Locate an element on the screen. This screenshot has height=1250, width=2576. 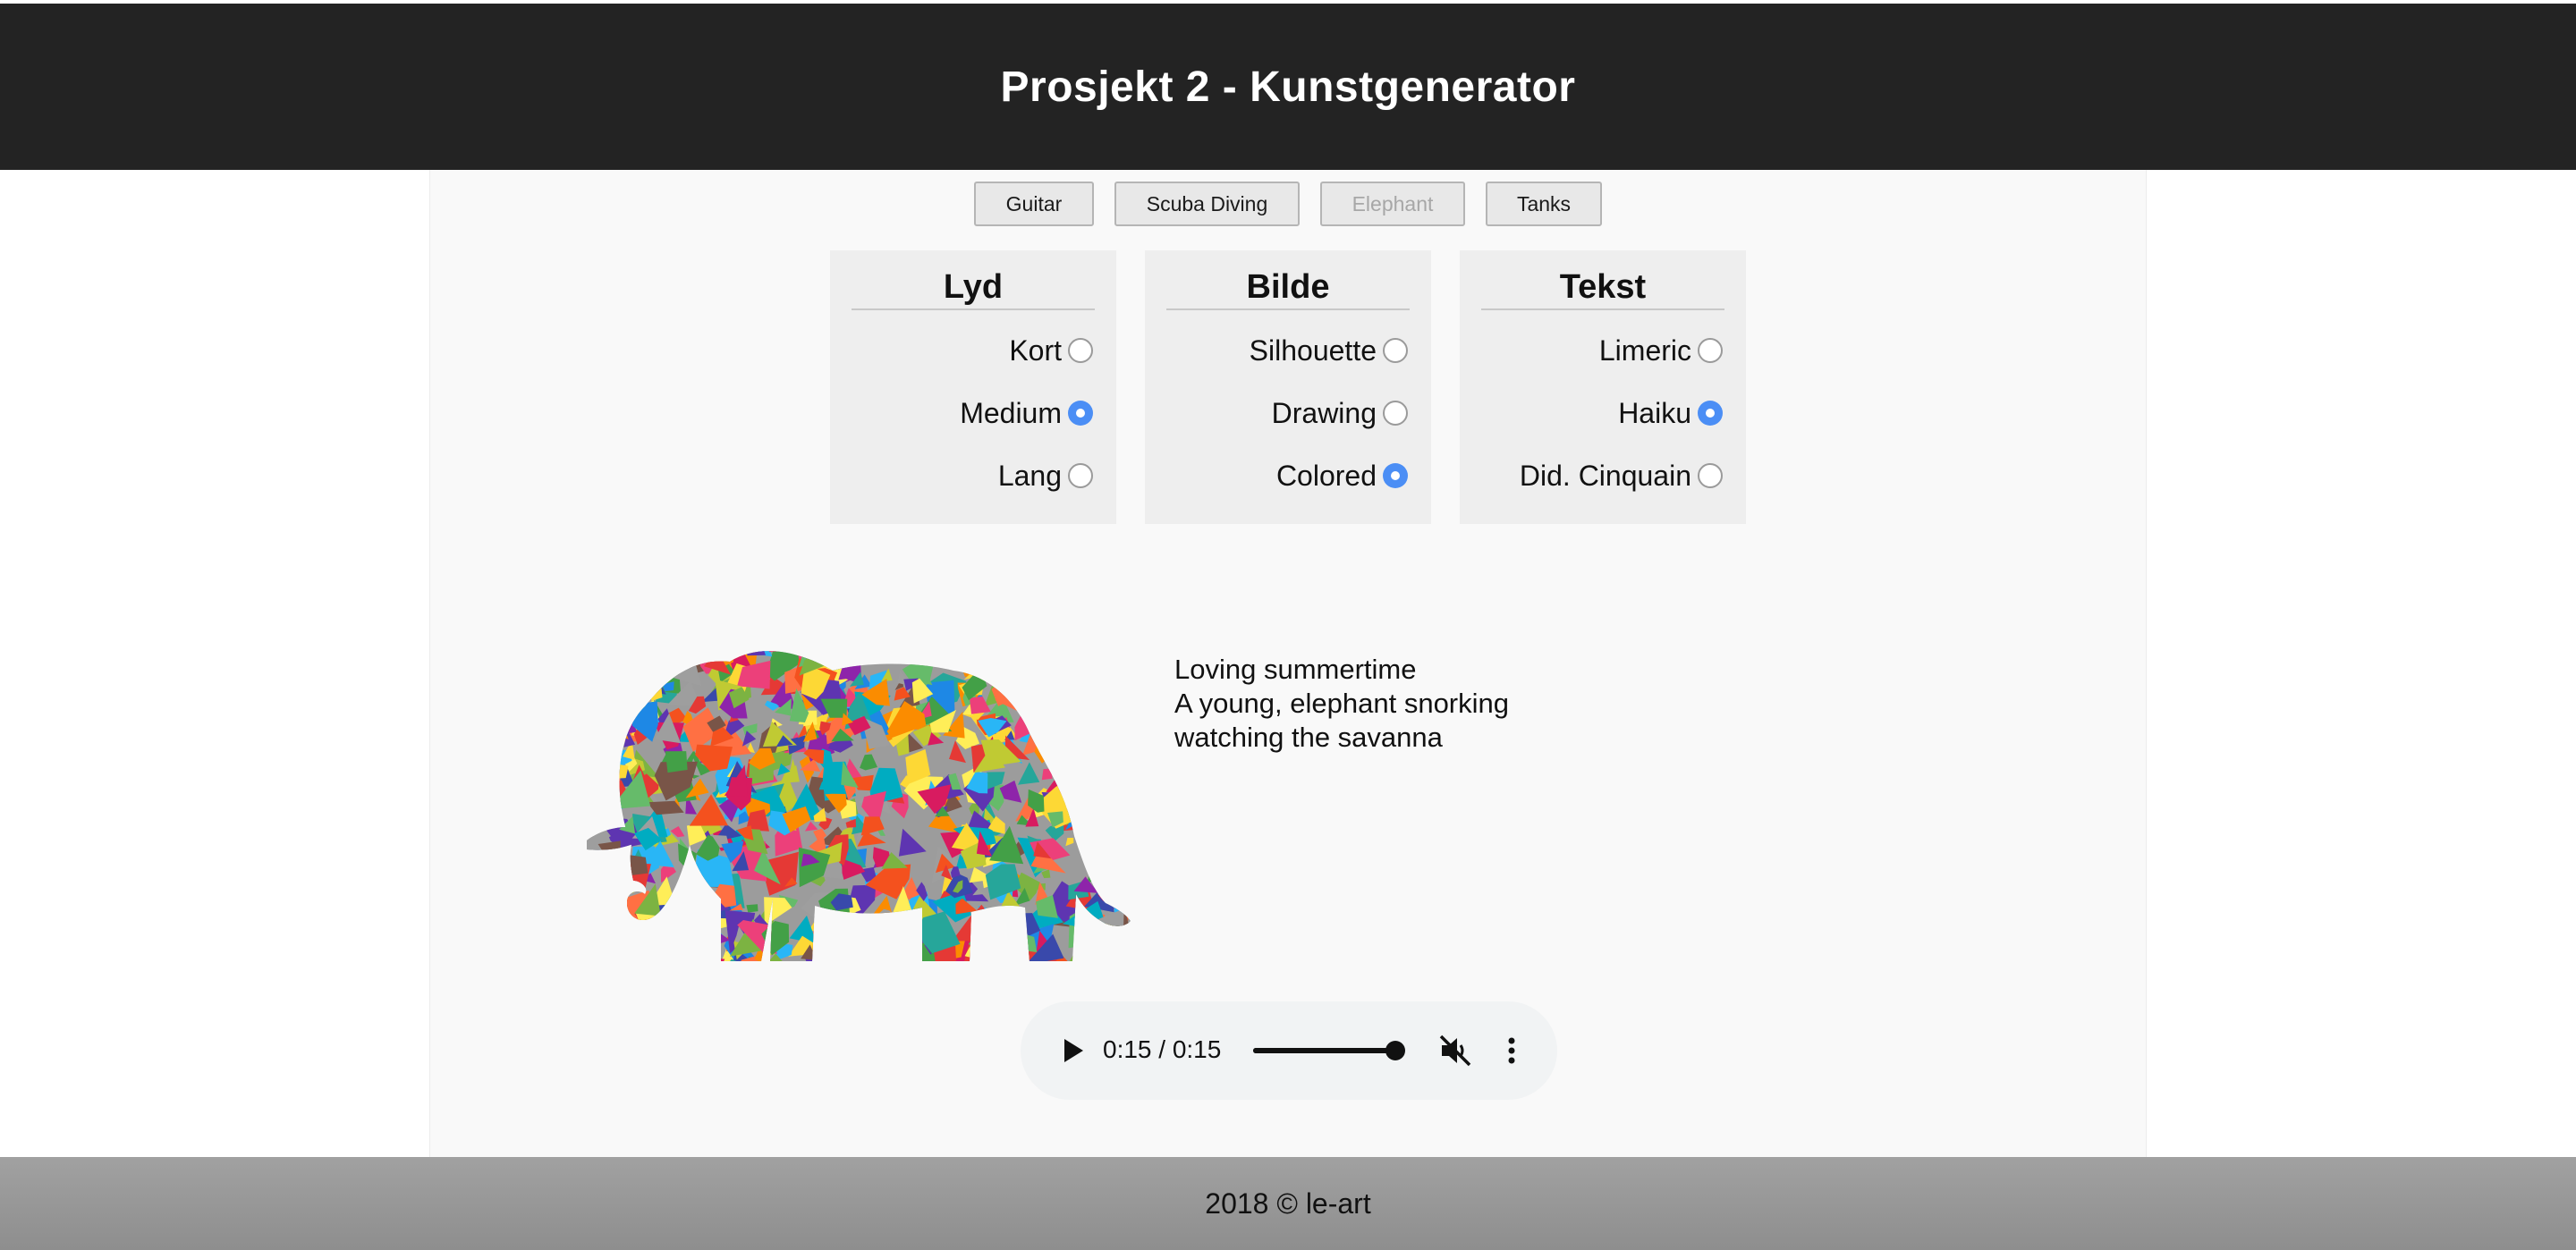
poem-line: watching the savanna is located at coordinates (1308, 737).